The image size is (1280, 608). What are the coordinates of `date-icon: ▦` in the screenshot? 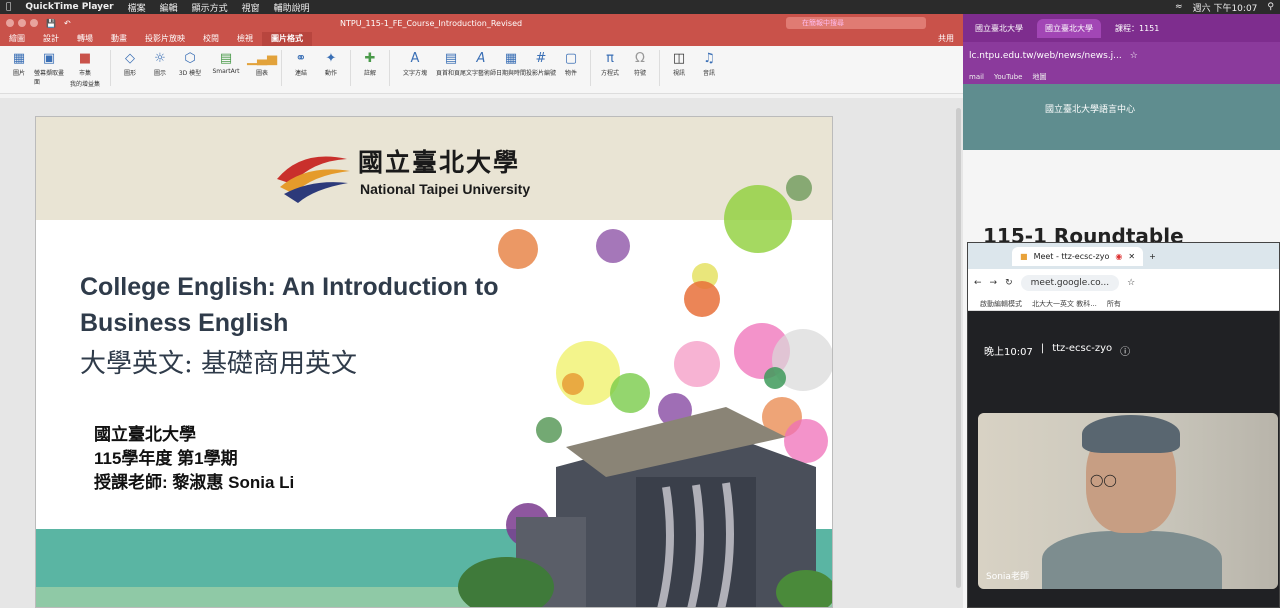 It's located at (511, 58).